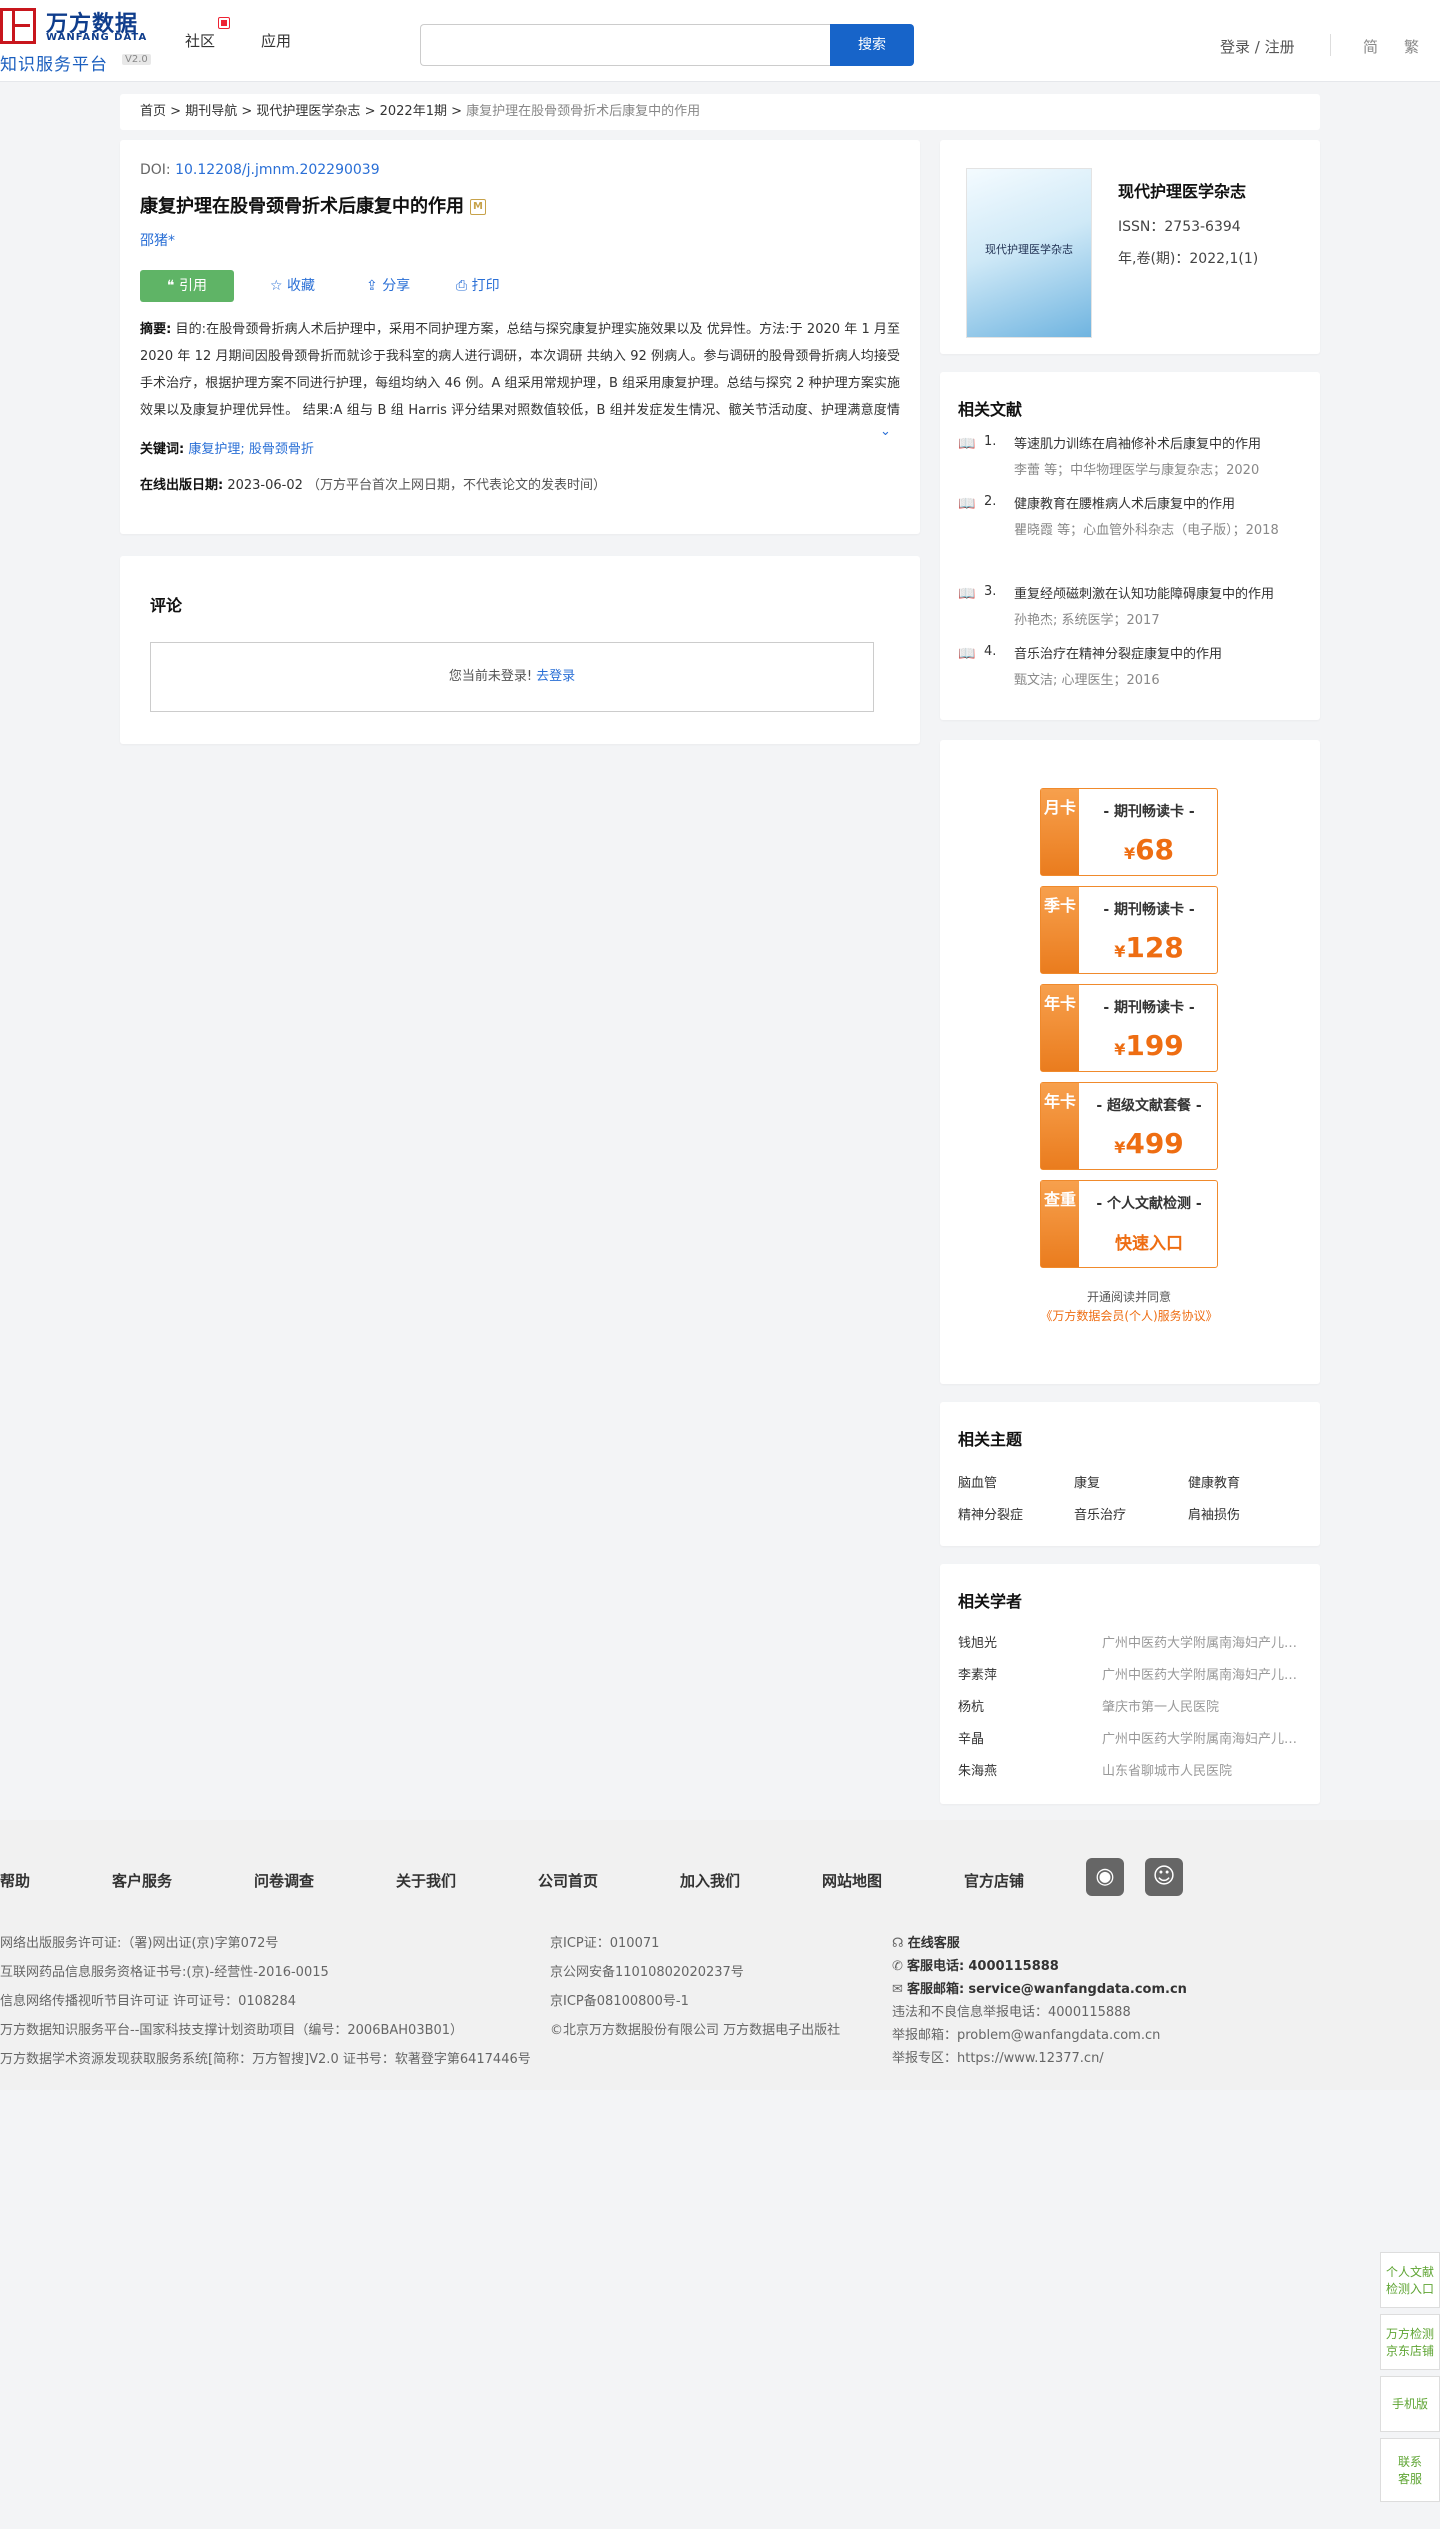 The height and width of the screenshot is (2529, 1440). Describe the element at coordinates (1214, 1513) in the screenshot. I see `topic-link: 肩袖损伤` at that location.